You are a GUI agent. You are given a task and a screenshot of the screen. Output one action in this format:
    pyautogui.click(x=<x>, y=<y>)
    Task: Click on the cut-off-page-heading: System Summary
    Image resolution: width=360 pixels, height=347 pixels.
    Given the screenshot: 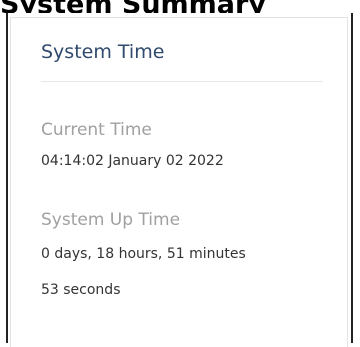 What is the action you would take?
    pyautogui.click(x=180, y=7)
    